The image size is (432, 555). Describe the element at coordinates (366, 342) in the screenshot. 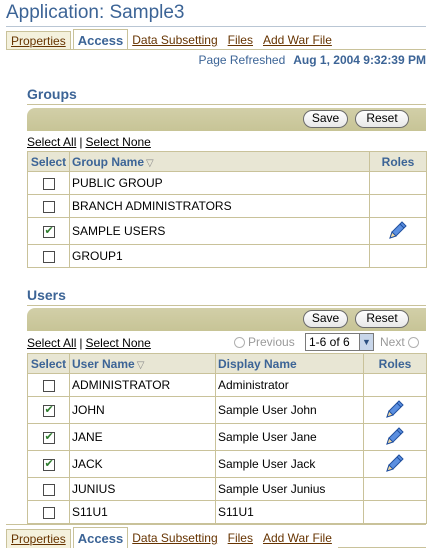

I see `chevron-down-icon: ▼` at that location.